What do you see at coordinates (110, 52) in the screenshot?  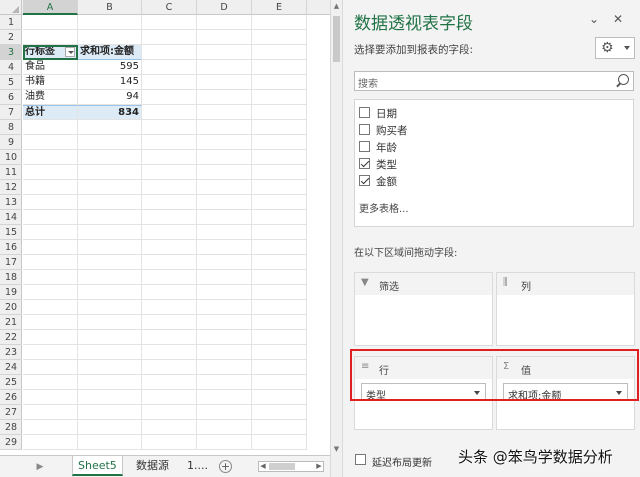 I see `pivot-header-sum: 求和项:金额` at bounding box center [110, 52].